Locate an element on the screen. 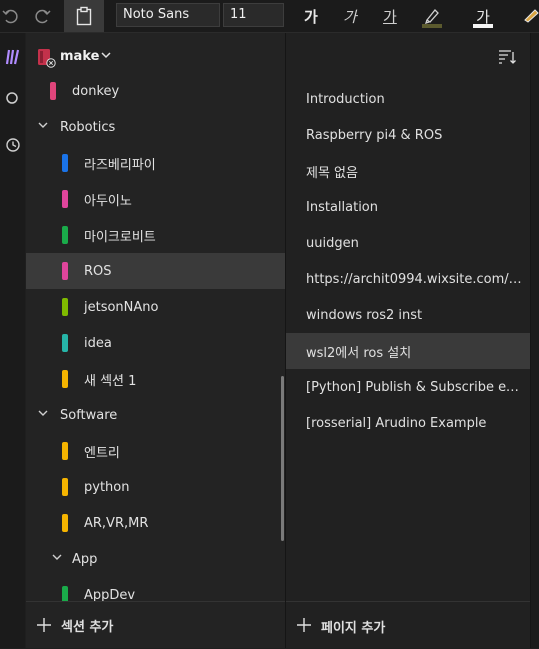  page-item: 제목 없음 is located at coordinates (408, 171).